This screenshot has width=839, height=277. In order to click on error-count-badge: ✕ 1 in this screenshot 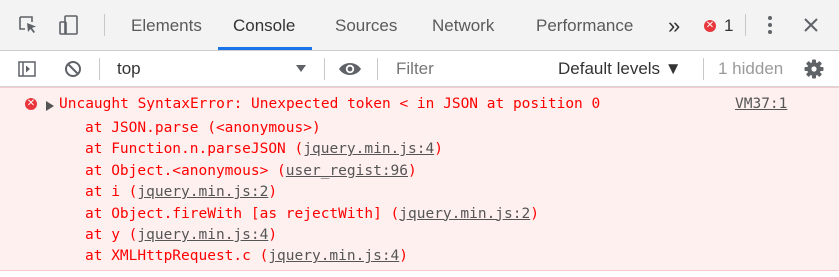, I will do `click(721, 26)`.